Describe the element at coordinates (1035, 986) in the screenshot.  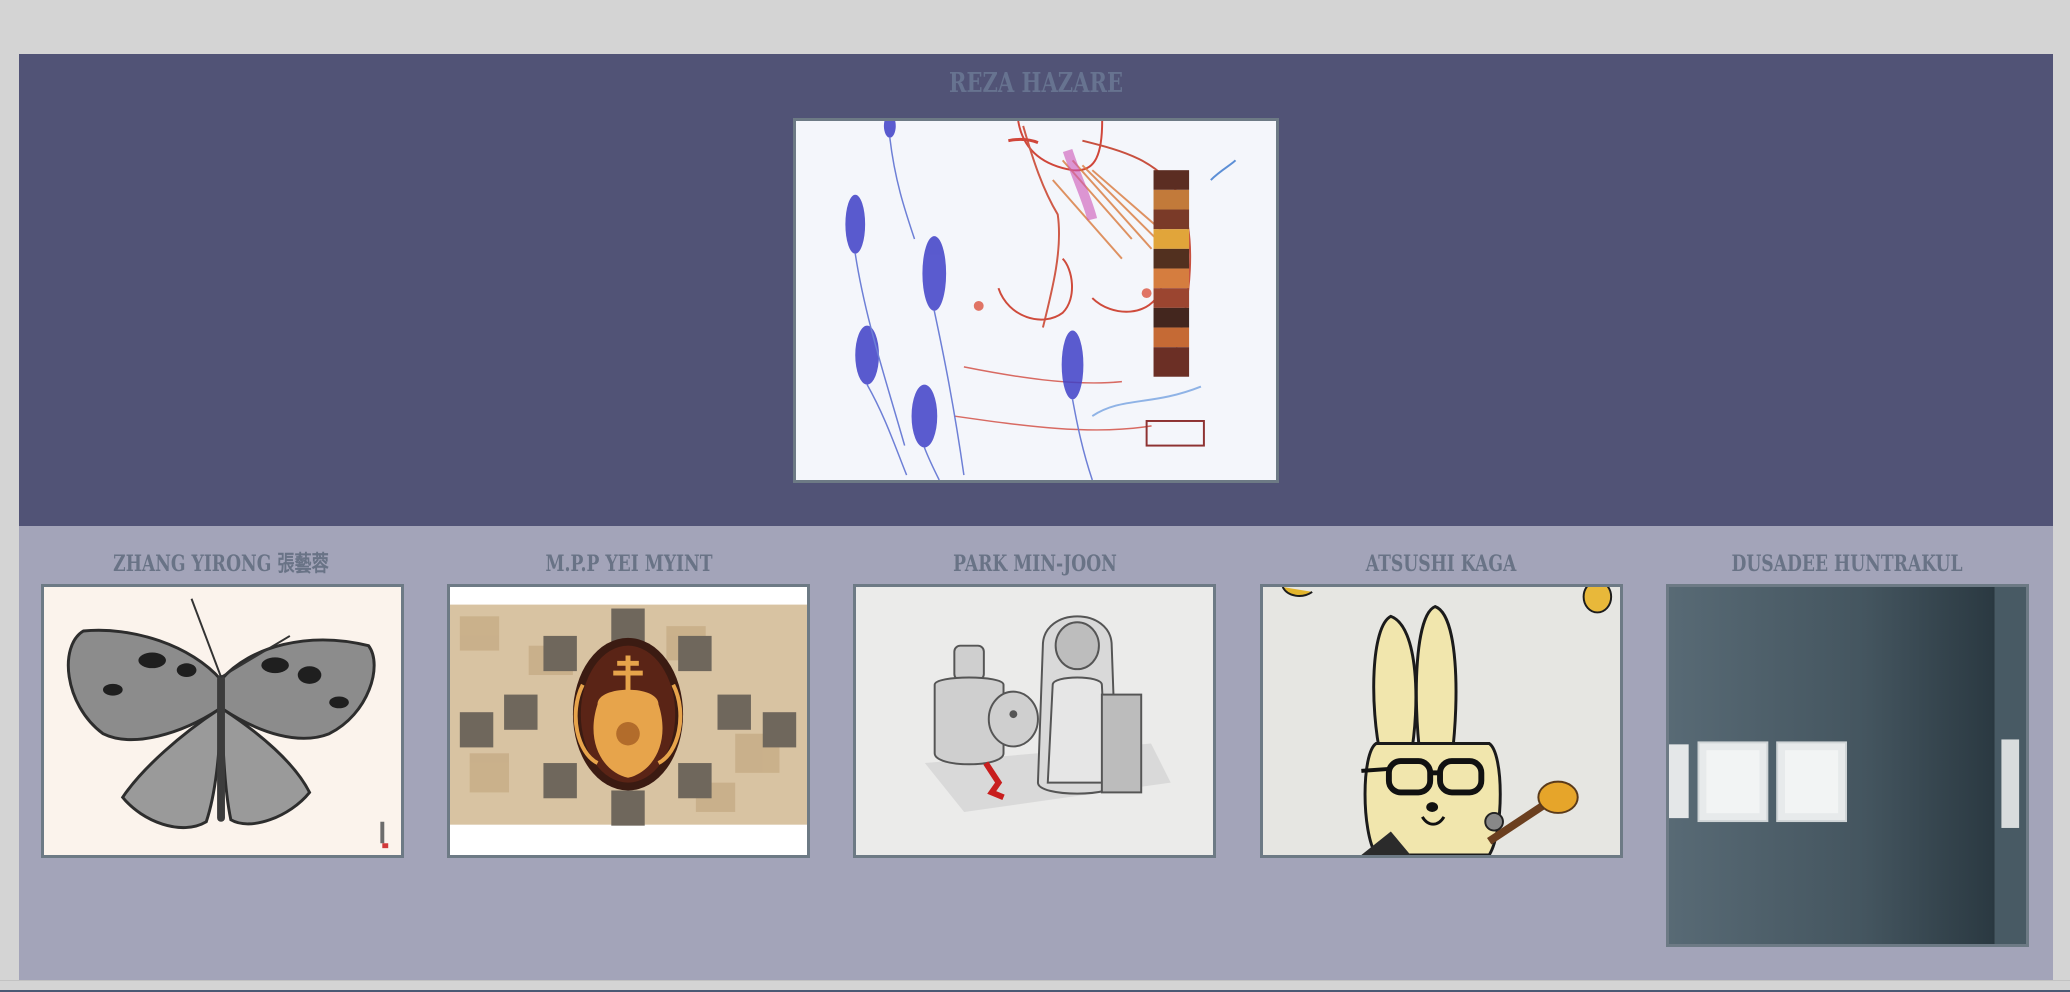
I see `bottom-edge` at that location.